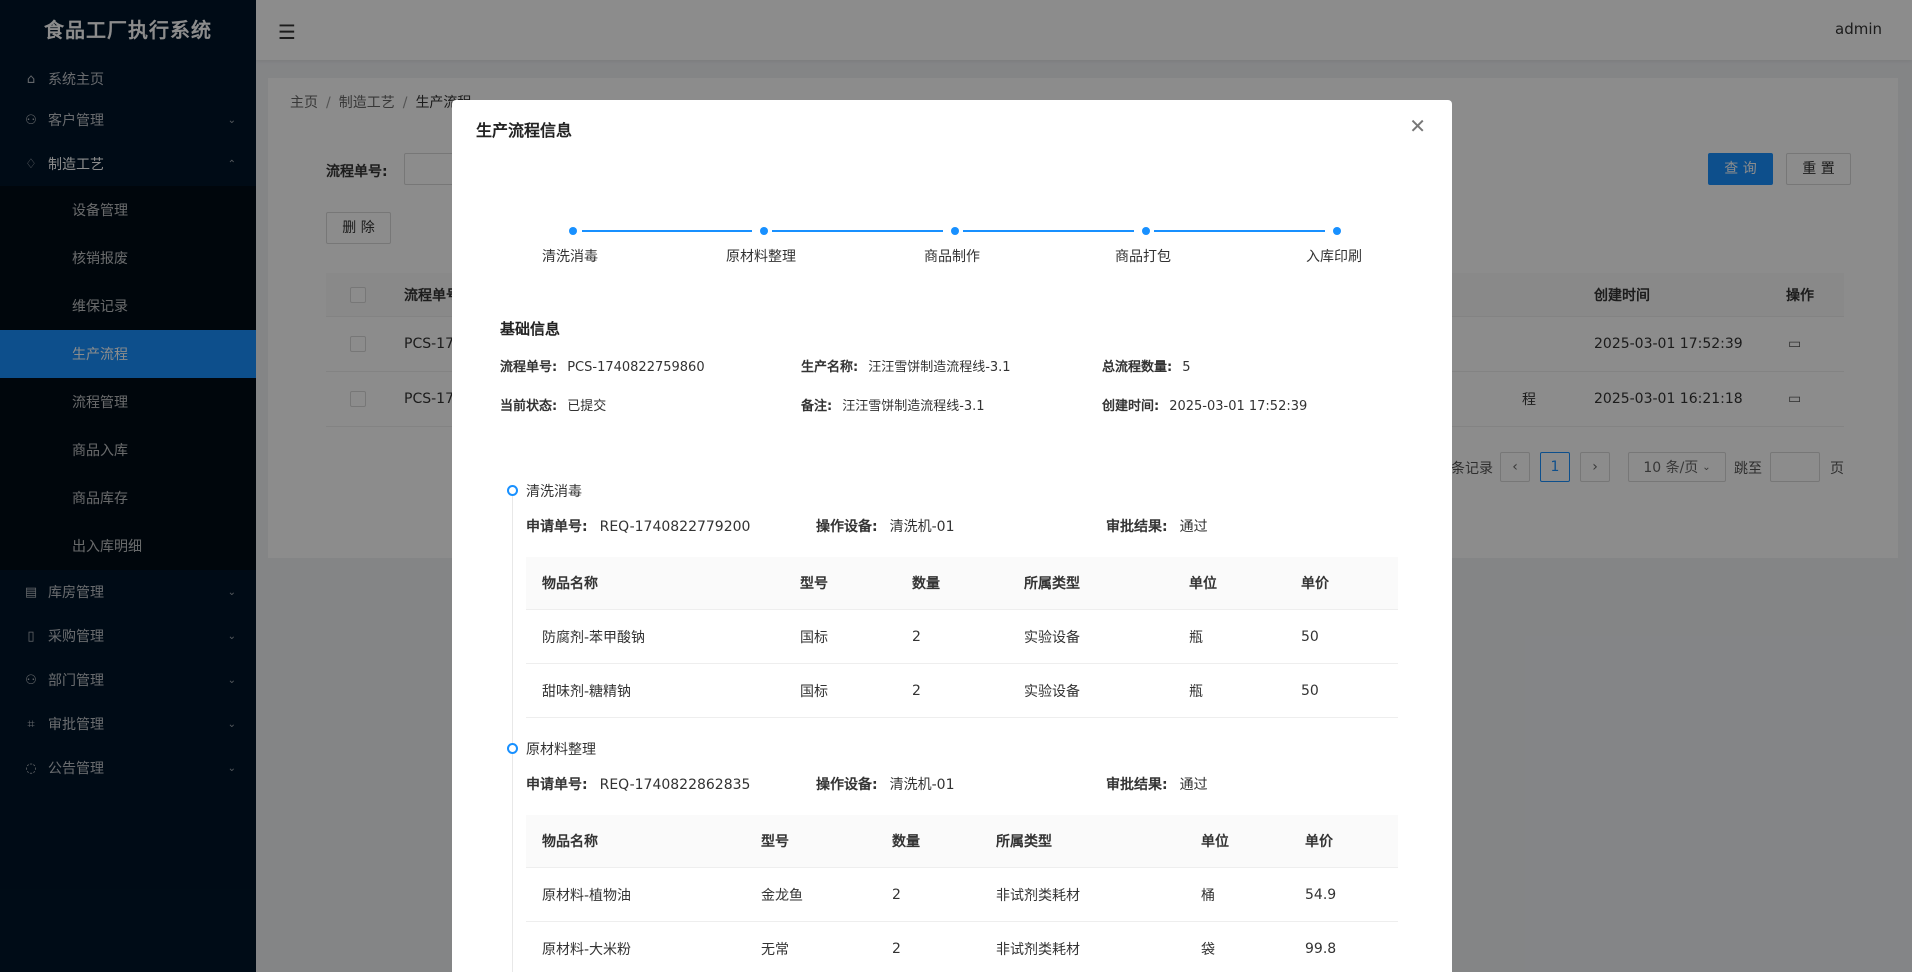 The width and height of the screenshot is (1912, 972). I want to click on info-status: 当前状态: 已提交, so click(553, 406).